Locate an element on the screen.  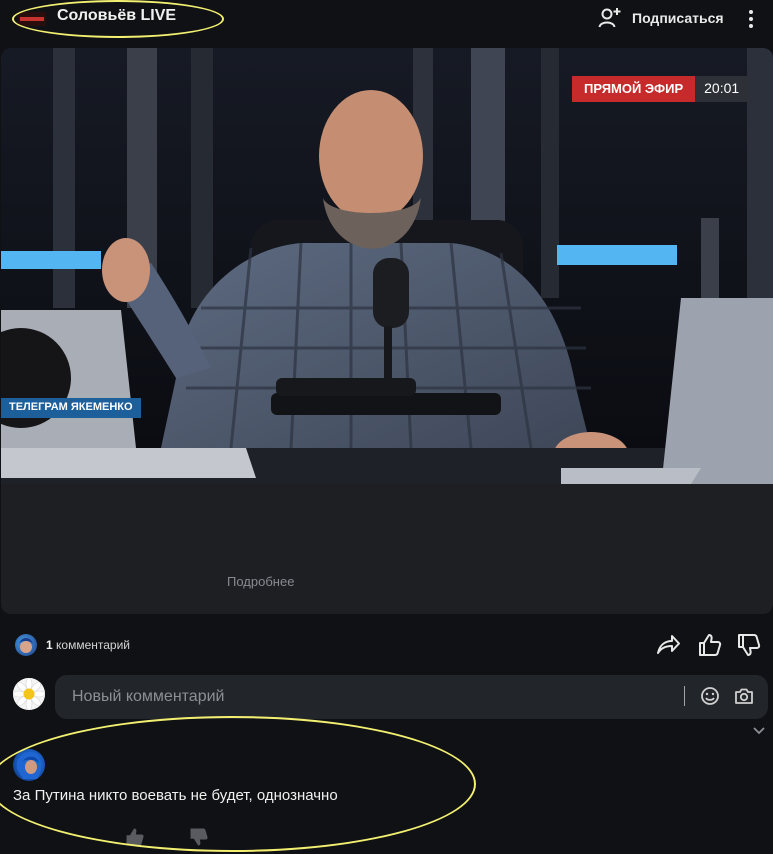
like-icon is located at coordinates (710, 645).